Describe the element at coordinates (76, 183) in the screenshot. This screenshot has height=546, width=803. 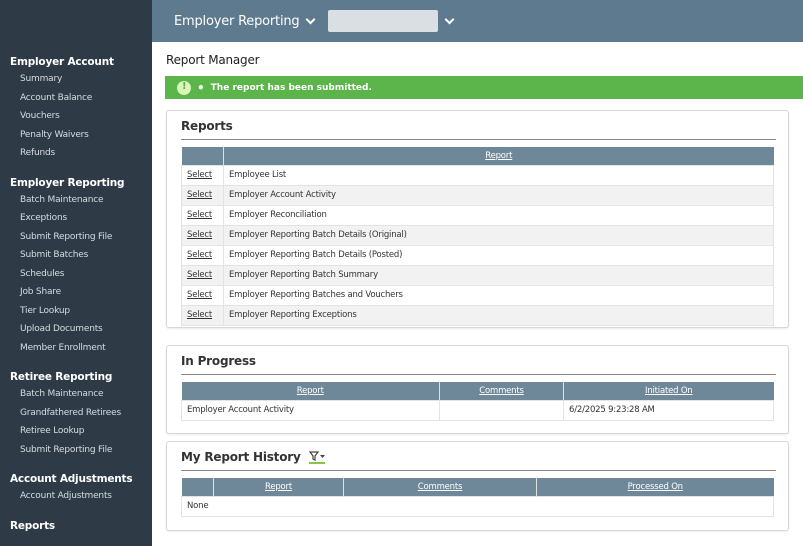
I see `sidebar-heading: Employer Reporting` at that location.